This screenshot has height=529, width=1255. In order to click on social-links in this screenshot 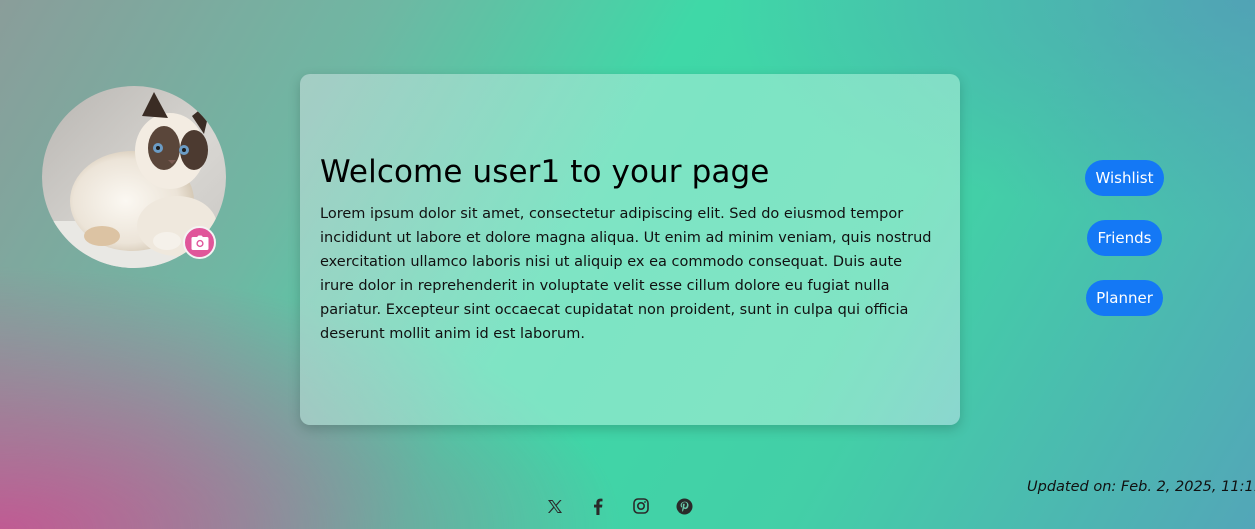, I will do `click(619, 506)`.